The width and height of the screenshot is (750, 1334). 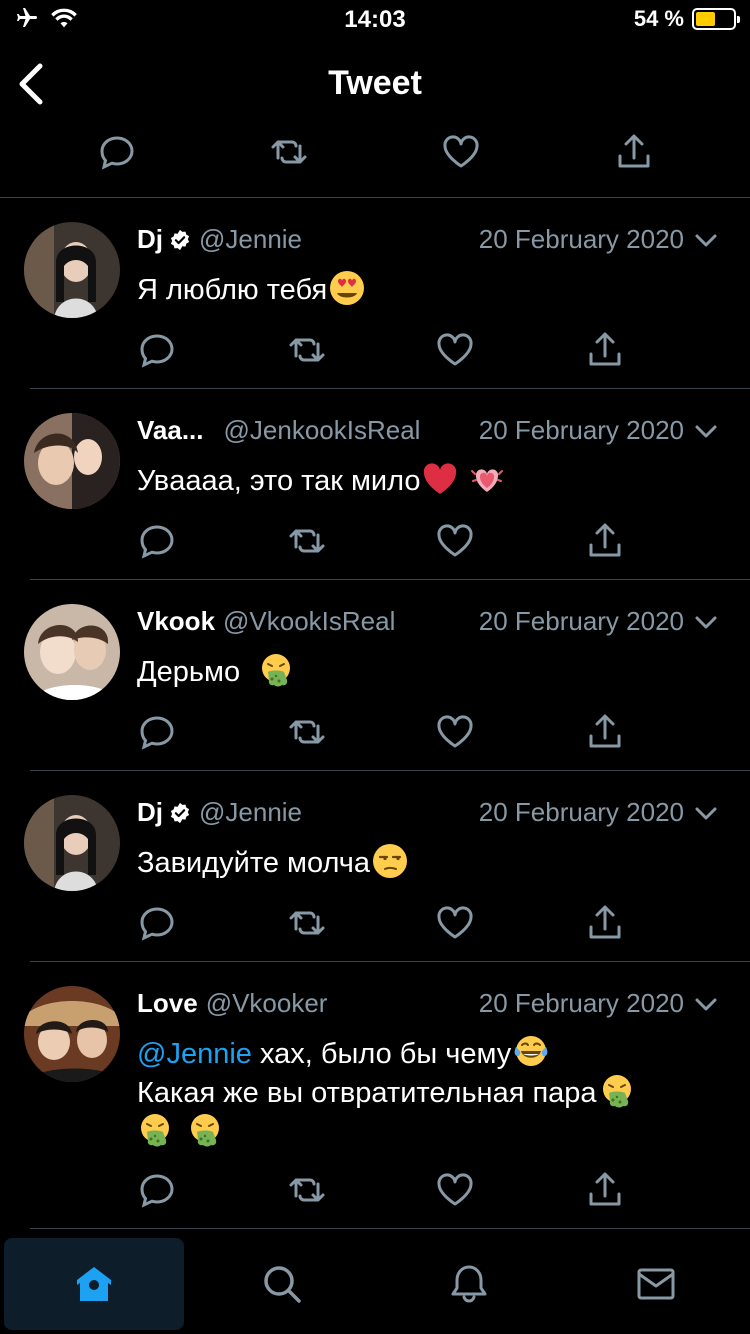 What do you see at coordinates (428, 1006) in the screenshot?
I see `tweet-header: Love @Vkooker 20 February 2020` at bounding box center [428, 1006].